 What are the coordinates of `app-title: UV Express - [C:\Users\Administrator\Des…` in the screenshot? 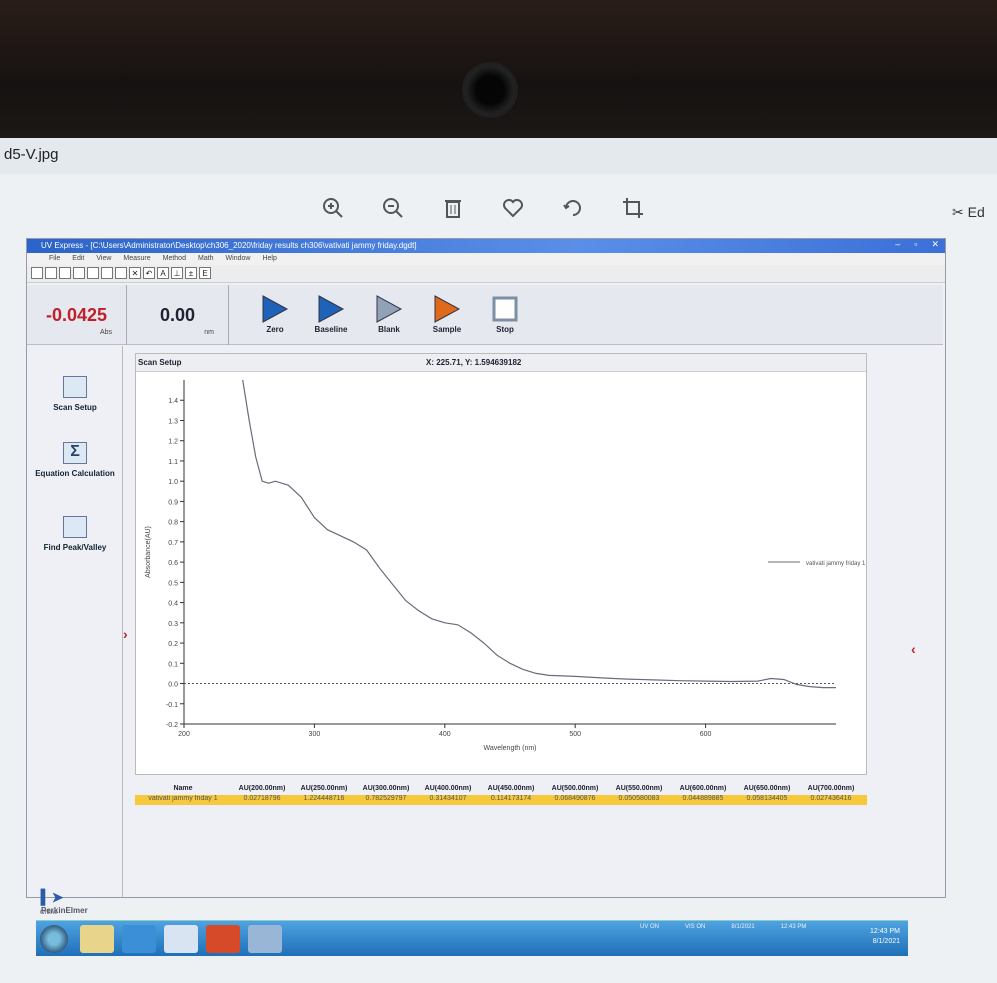 It's located at (229, 245).